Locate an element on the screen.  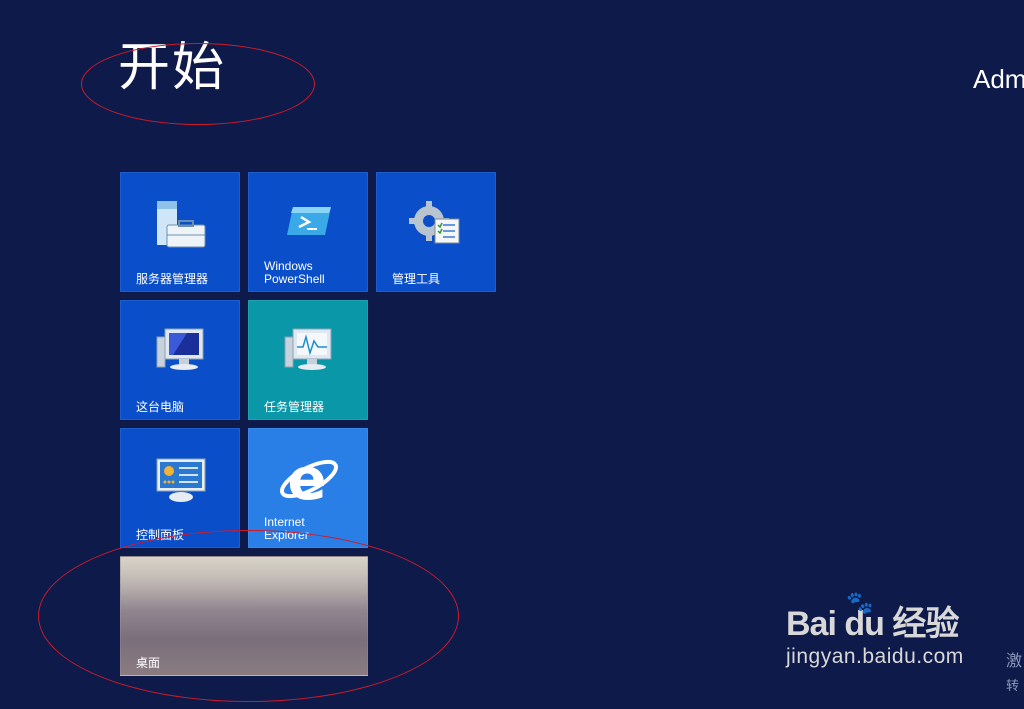
admin-tools-icon is located at coordinates (434, 222).